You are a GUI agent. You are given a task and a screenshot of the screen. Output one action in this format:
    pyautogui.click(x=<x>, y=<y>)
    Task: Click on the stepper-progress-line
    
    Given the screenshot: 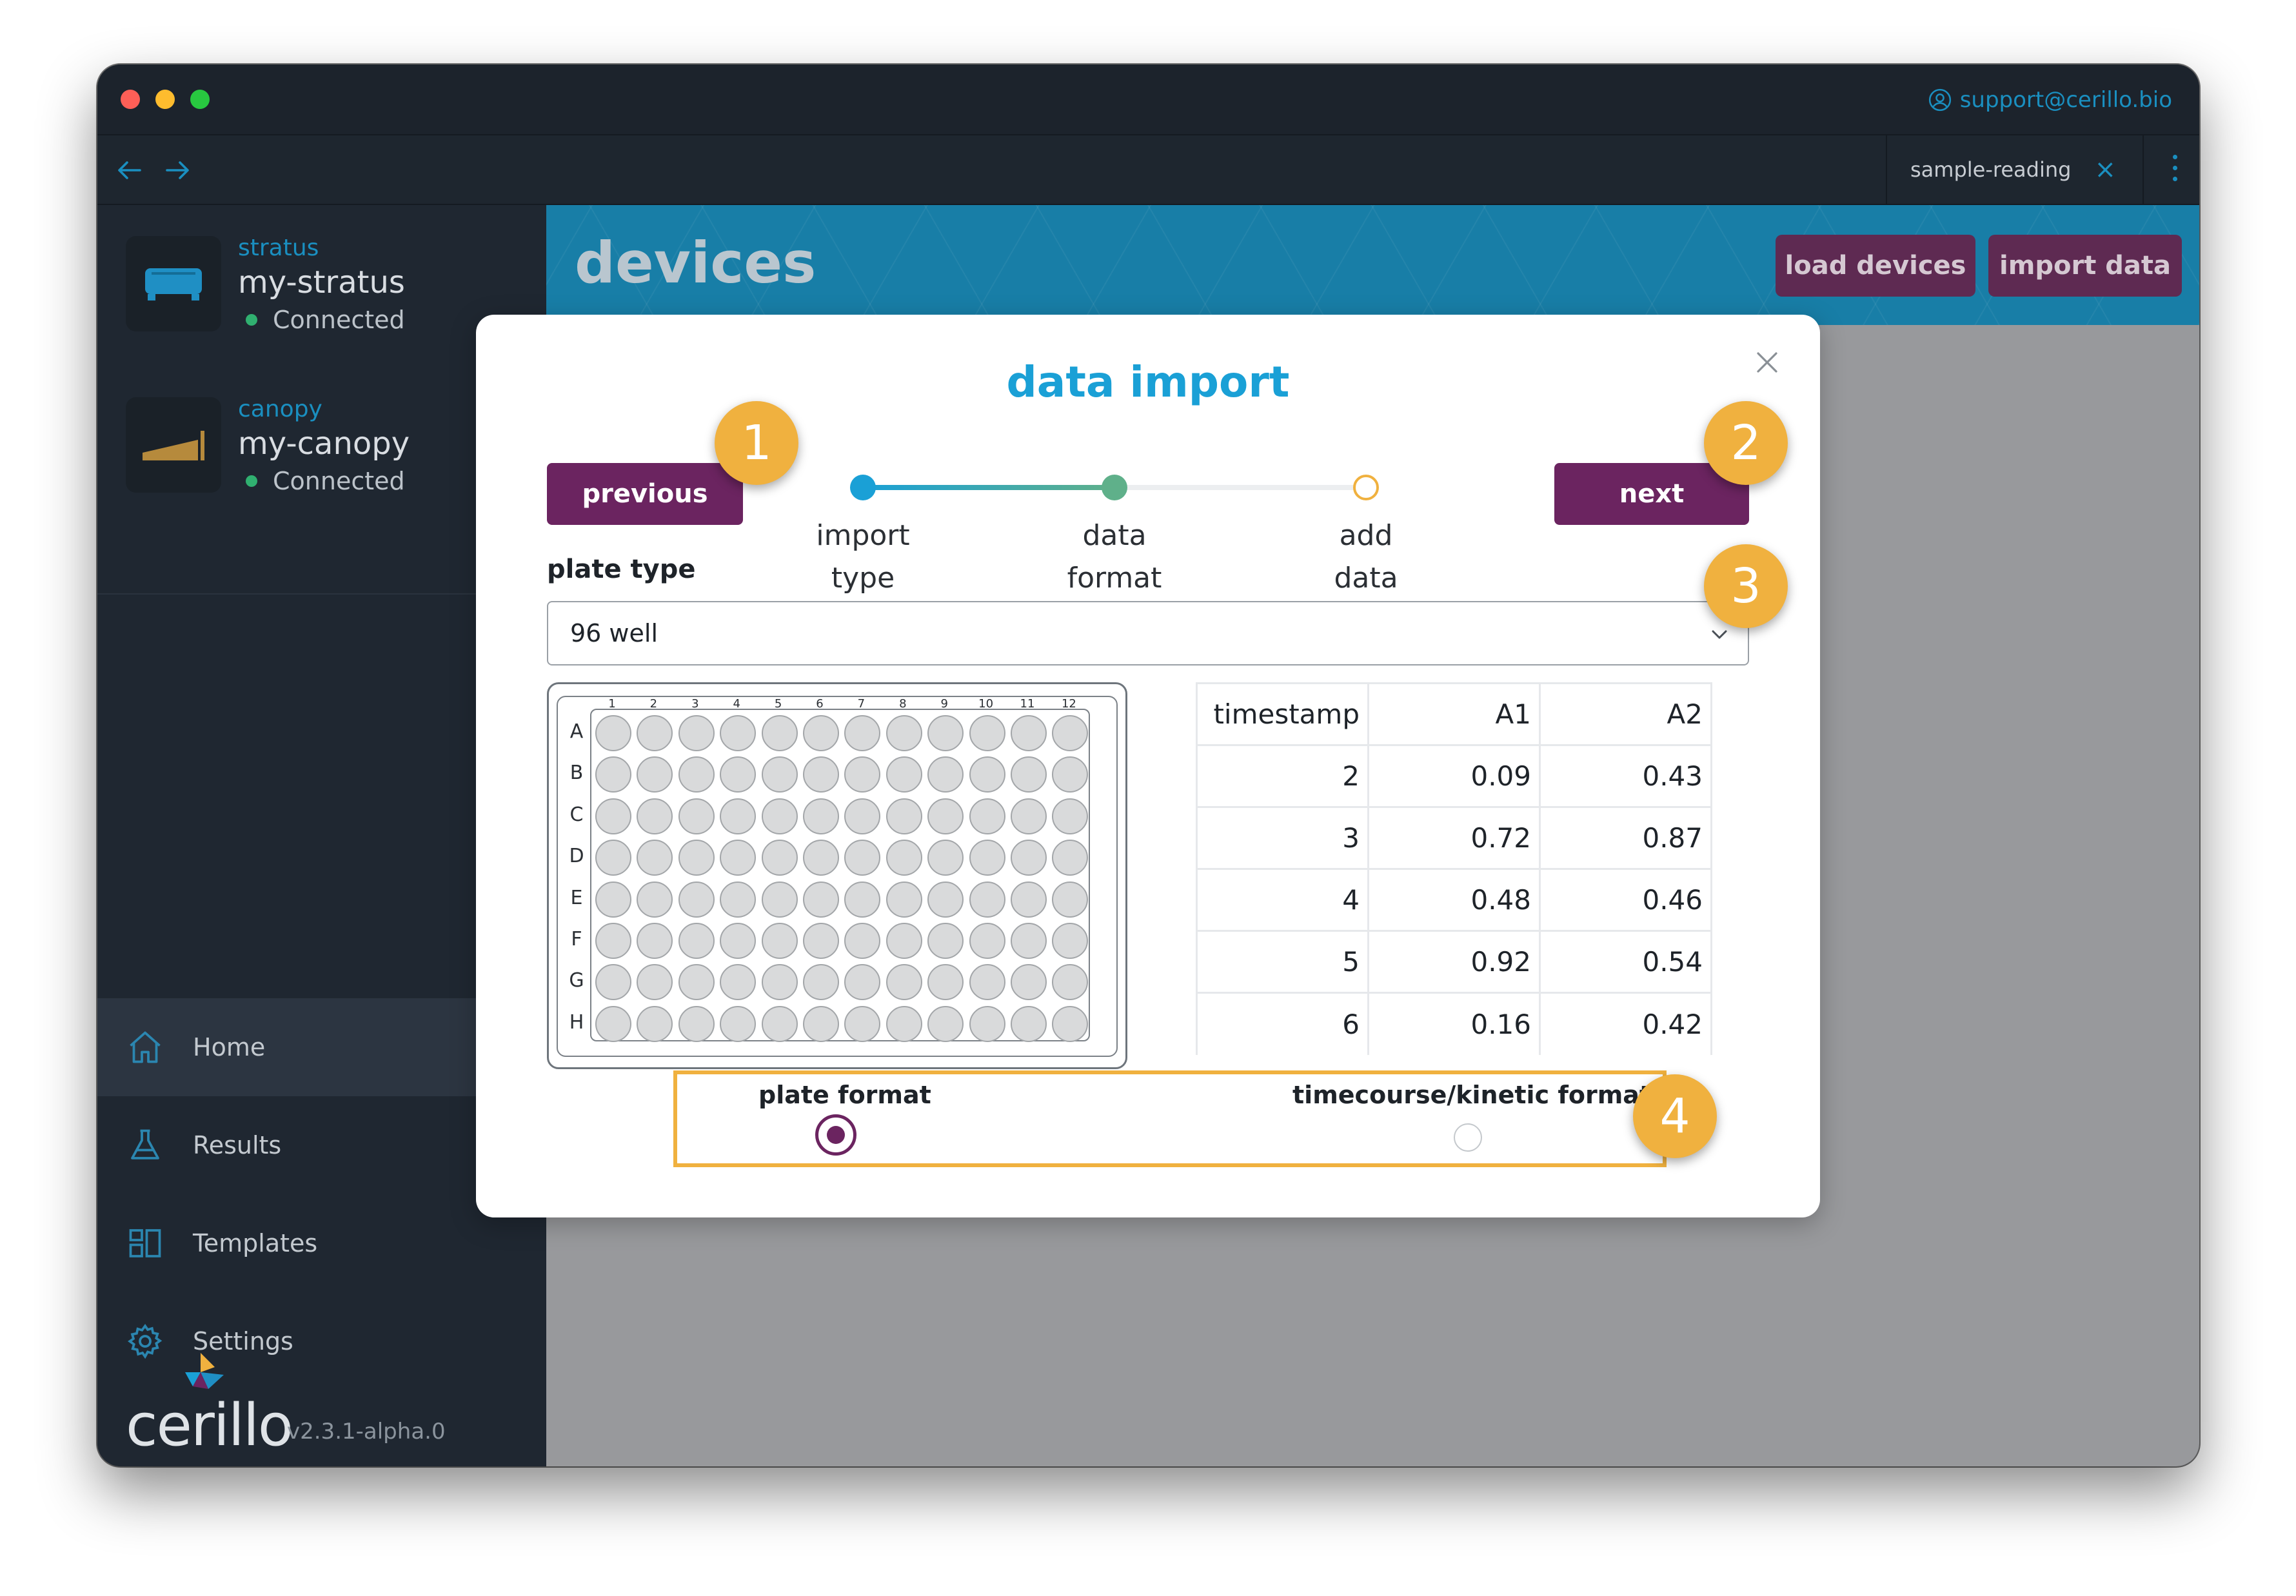 What is the action you would take?
    pyautogui.click(x=988, y=488)
    